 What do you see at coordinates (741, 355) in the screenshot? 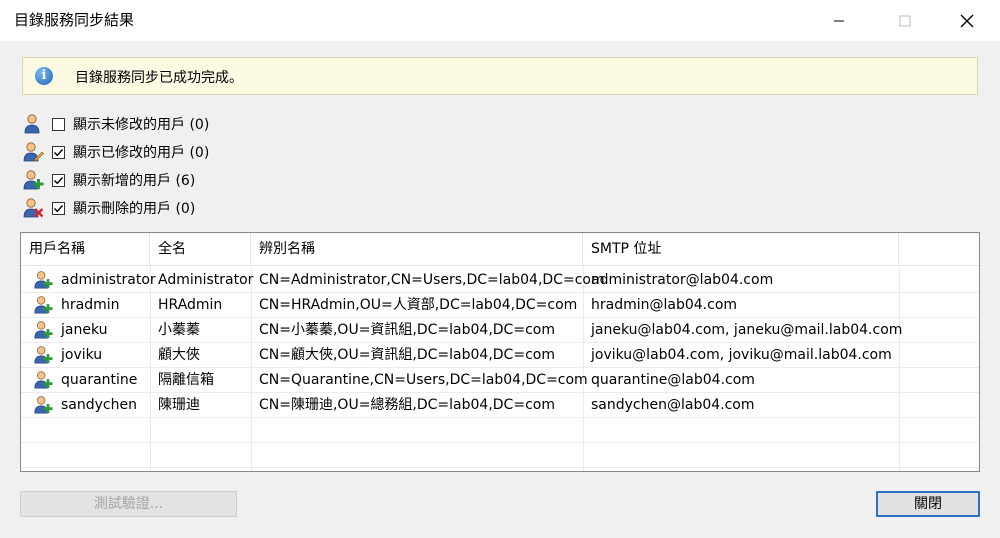
I see `cell-smtp: joviku@lab04.com, joviku@mail.lab04.com` at bounding box center [741, 355].